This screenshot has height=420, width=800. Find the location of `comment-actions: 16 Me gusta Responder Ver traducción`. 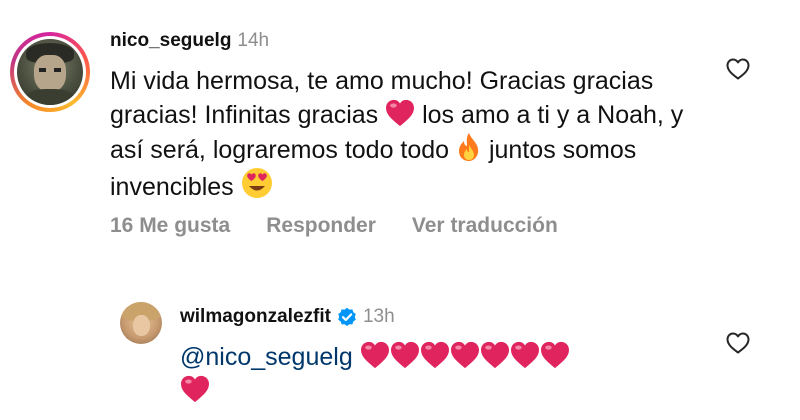

comment-actions: 16 Me gusta Responder Ver traducción is located at coordinates (334, 226).